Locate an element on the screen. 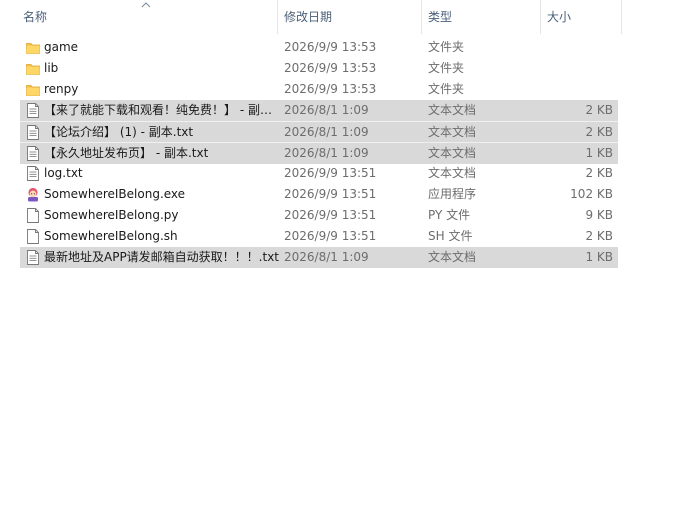 This screenshot has height=507, width=690. file-row: game 2026/9/9 13:53 文件夹 is located at coordinates (319, 47).